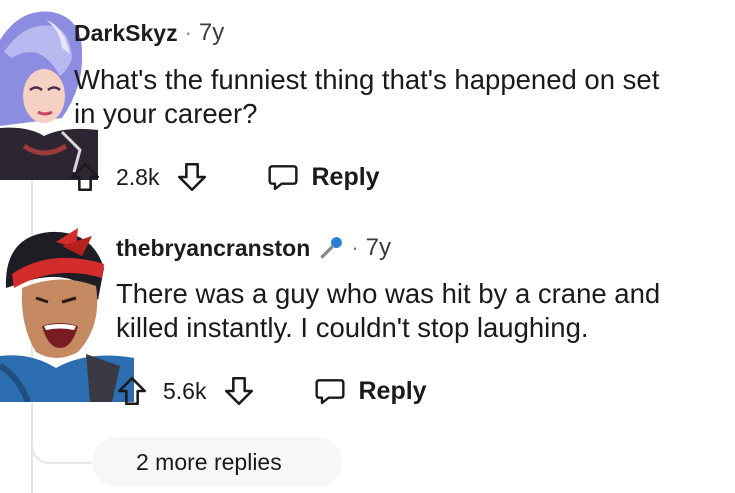 This screenshot has height=493, width=735. Describe the element at coordinates (67, 314) in the screenshot. I see `avatar` at that location.